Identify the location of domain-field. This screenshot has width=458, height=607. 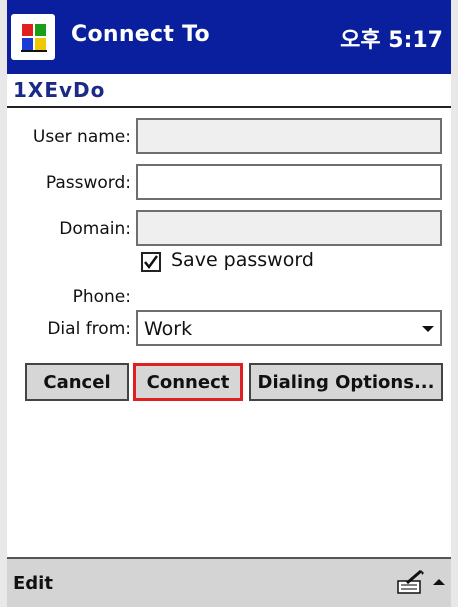
(289, 228).